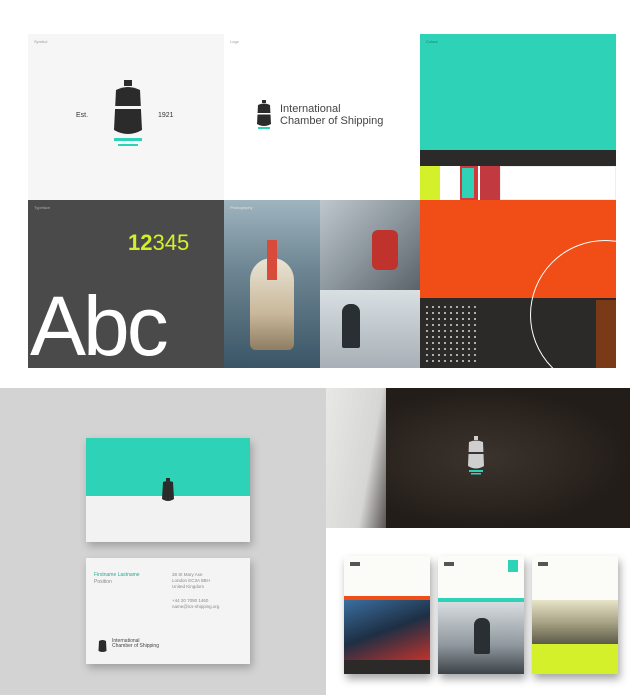  I want to click on color-panel: Colour, so click(518, 117).